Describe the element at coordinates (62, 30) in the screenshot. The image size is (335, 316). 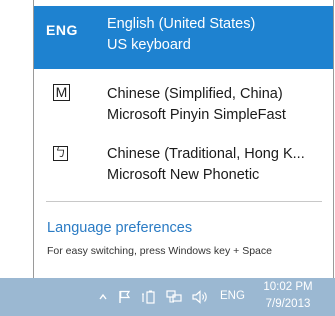
I see `ime-code-badge: ENG` at that location.